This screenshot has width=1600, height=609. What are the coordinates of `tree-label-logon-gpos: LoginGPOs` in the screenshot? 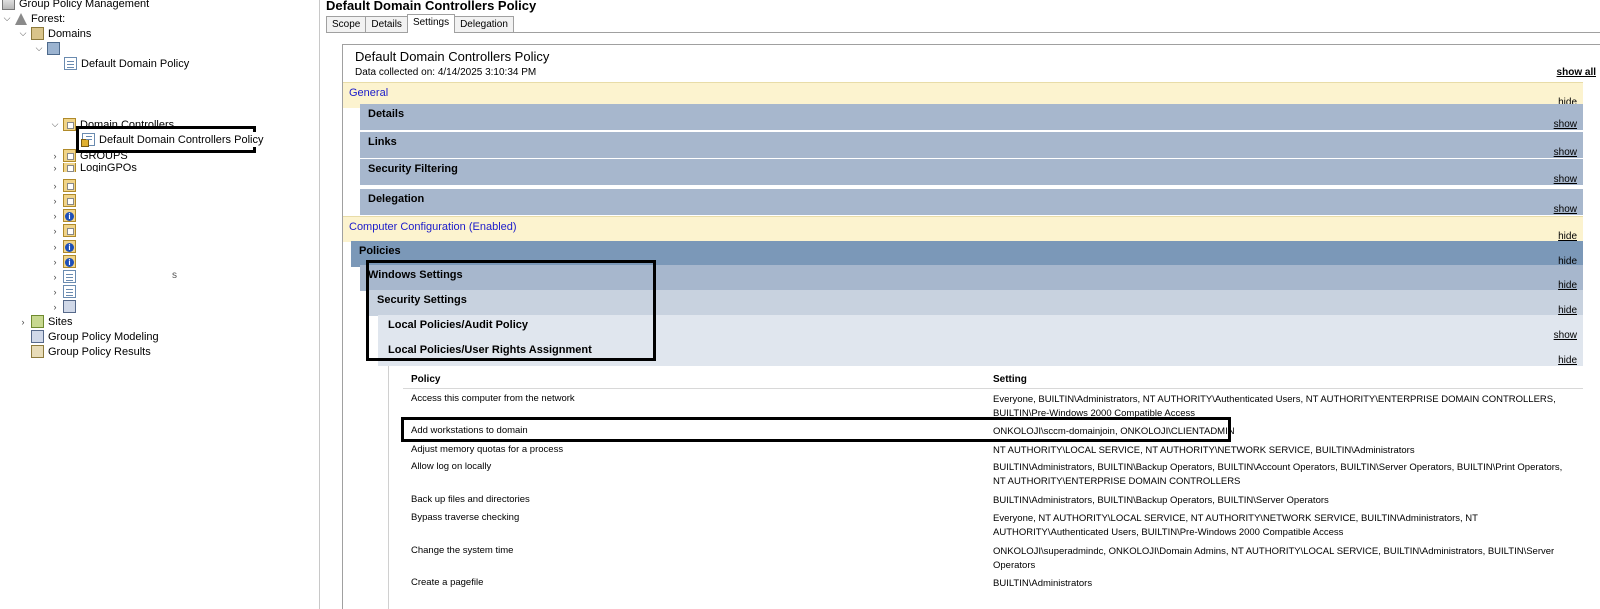 It's located at (108, 167).